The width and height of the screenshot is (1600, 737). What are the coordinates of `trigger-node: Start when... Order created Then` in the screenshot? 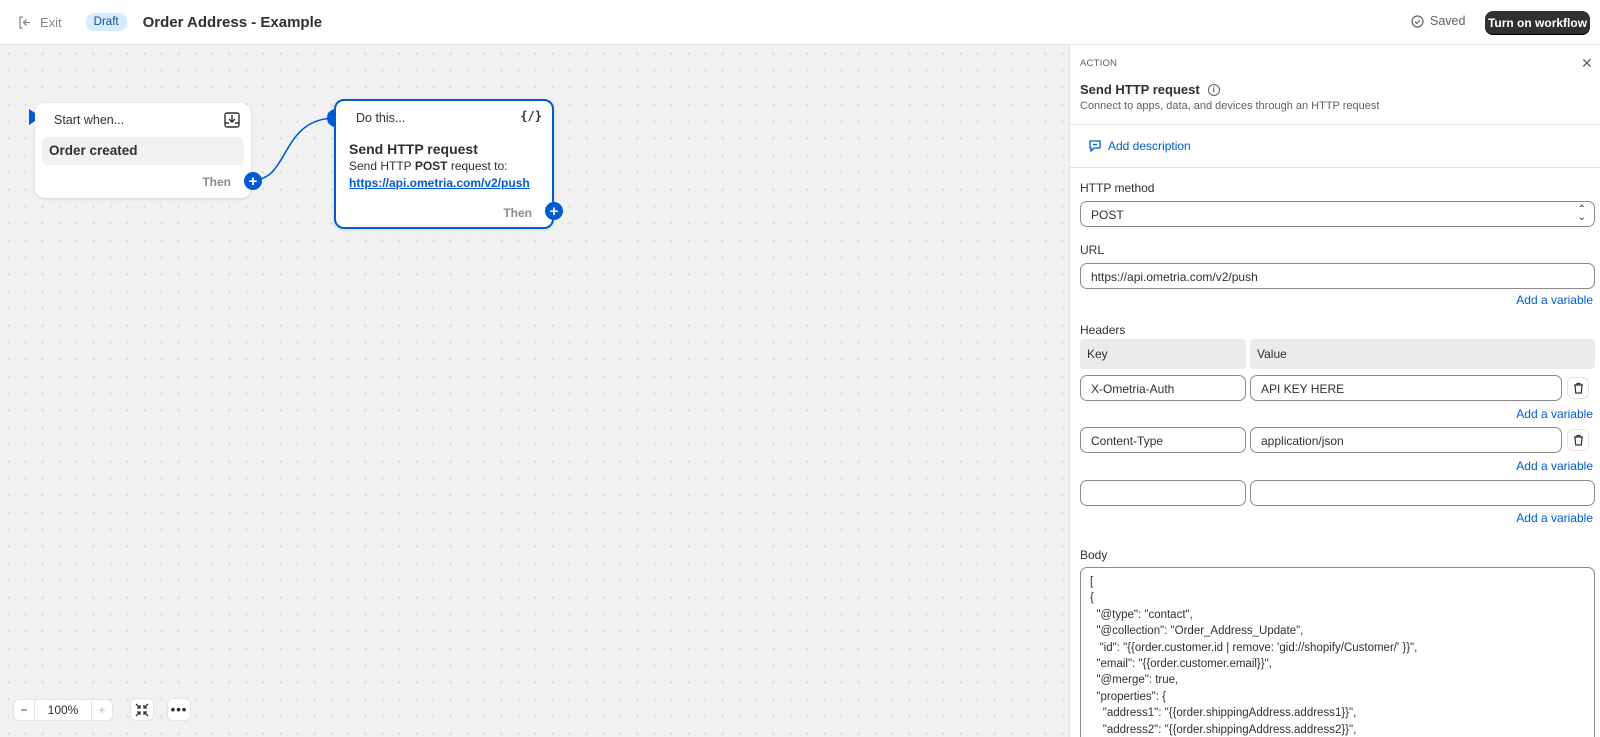 It's located at (143, 150).